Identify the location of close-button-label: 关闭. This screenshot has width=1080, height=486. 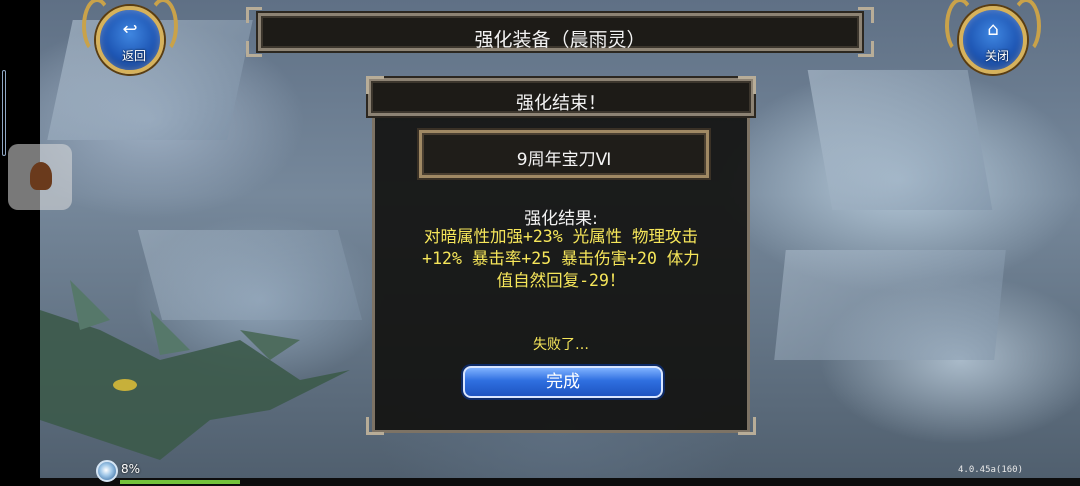
(996, 56).